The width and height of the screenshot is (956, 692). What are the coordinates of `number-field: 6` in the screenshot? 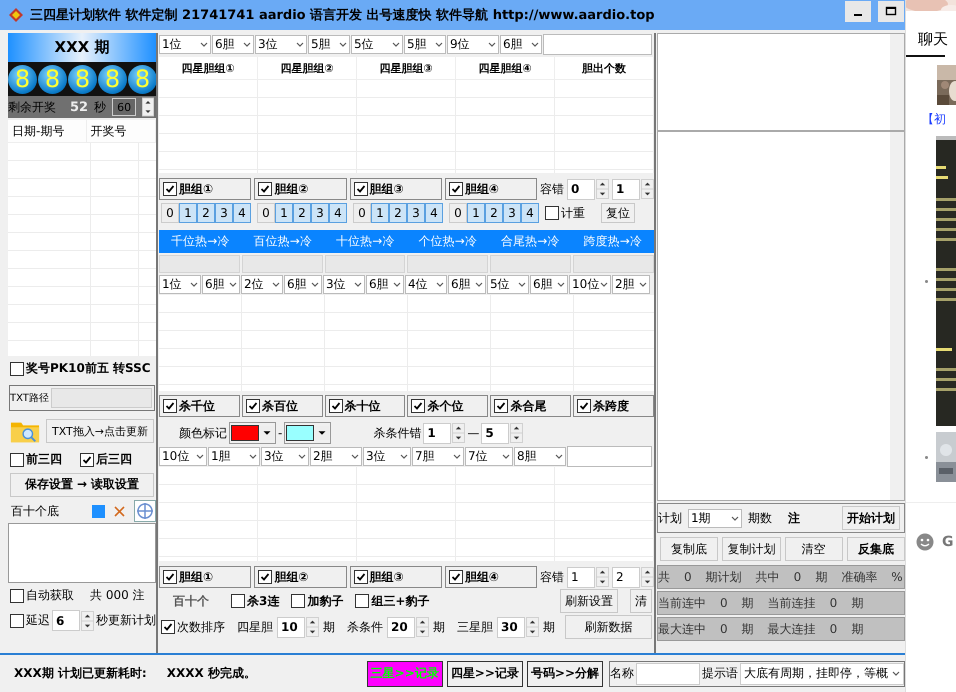 It's located at (66, 620).